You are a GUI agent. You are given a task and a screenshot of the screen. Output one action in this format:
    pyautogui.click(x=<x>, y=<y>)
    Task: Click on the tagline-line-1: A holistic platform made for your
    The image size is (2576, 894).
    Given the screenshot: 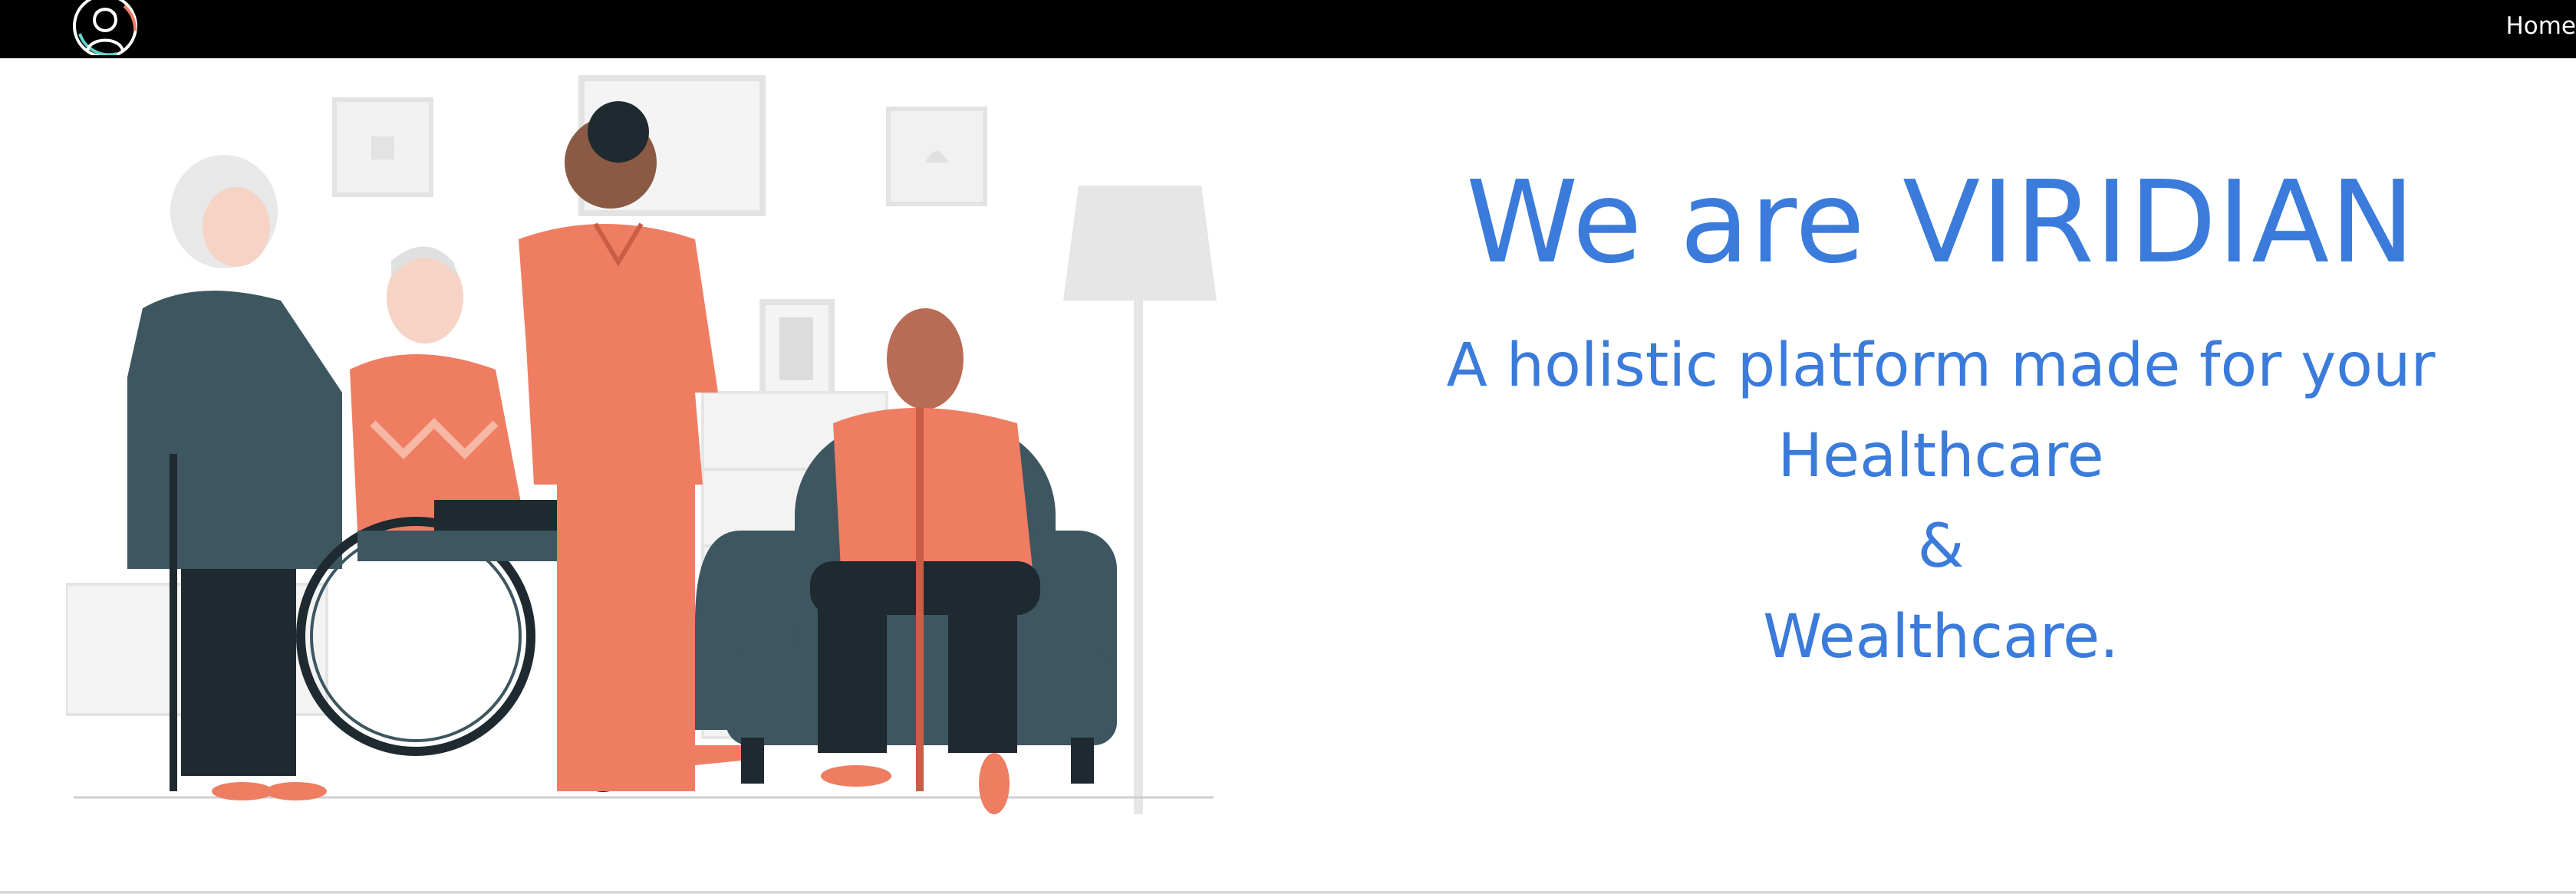 What is the action you would take?
    pyautogui.click(x=1941, y=365)
    